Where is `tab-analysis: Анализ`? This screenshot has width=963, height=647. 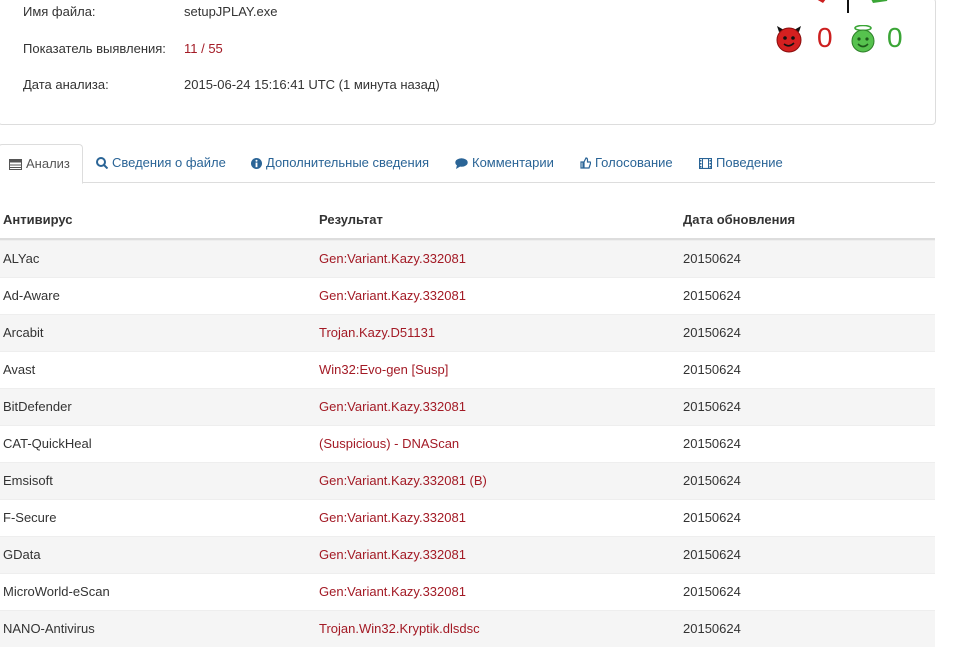 tab-analysis: Анализ is located at coordinates (41, 164).